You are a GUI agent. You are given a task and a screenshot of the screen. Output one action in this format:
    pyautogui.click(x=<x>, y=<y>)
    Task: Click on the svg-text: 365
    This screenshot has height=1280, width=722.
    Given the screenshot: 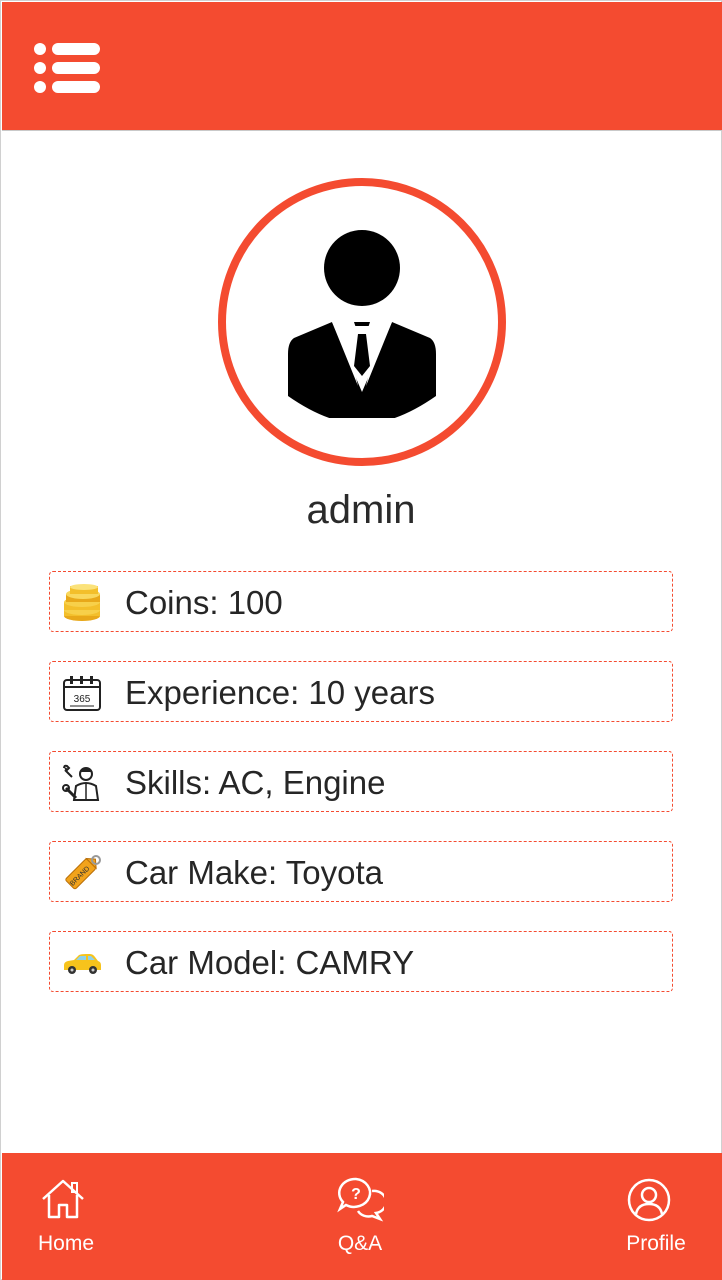 What is the action you would take?
    pyautogui.click(x=82, y=699)
    